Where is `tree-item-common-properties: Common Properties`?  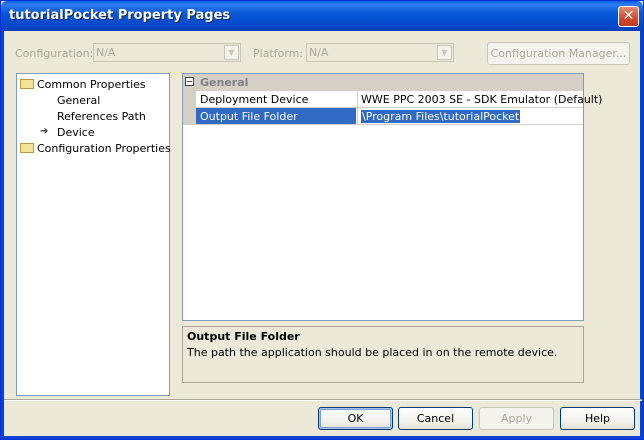 tree-item-common-properties: Common Properties is located at coordinates (83, 84).